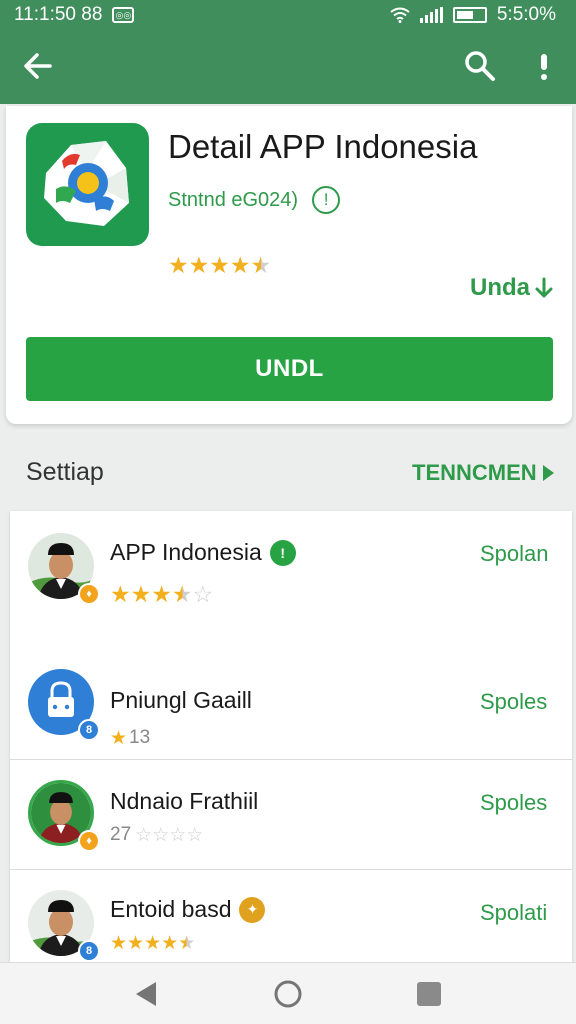 Image resolution: width=576 pixels, height=1024 pixels. I want to click on app-logo, so click(87, 184).